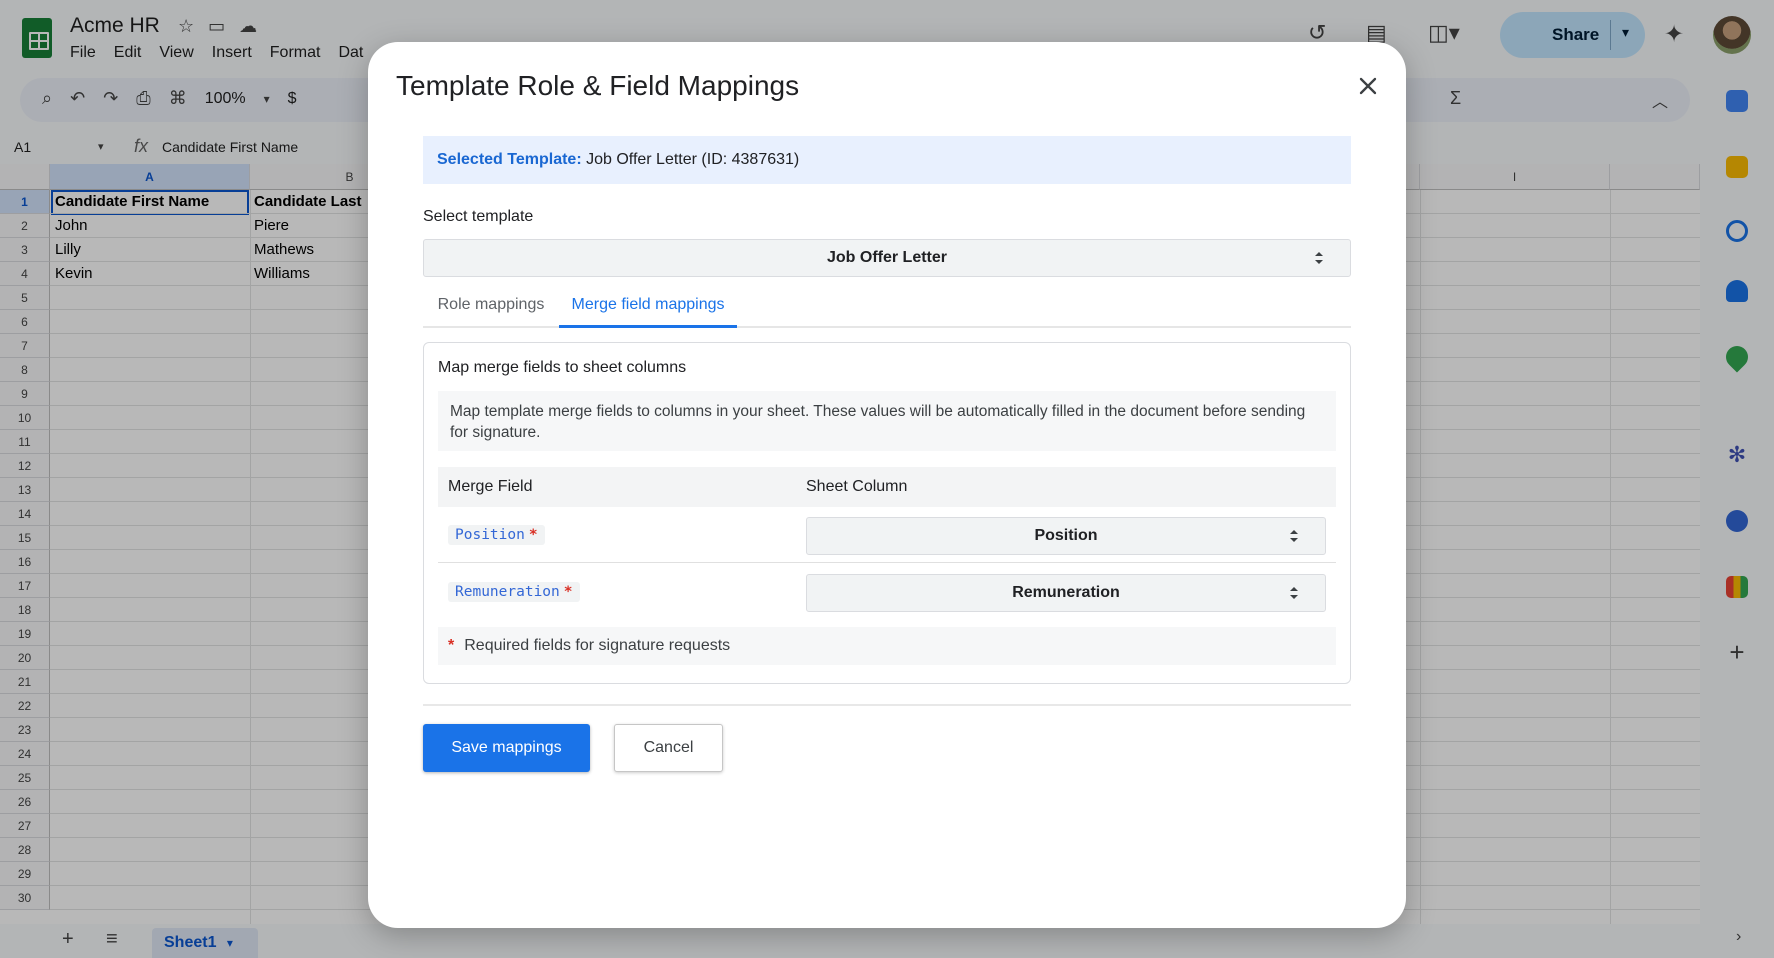  Describe the element at coordinates (597, 645) in the screenshot. I see `required-note-text: Required fields for signature requests` at that location.